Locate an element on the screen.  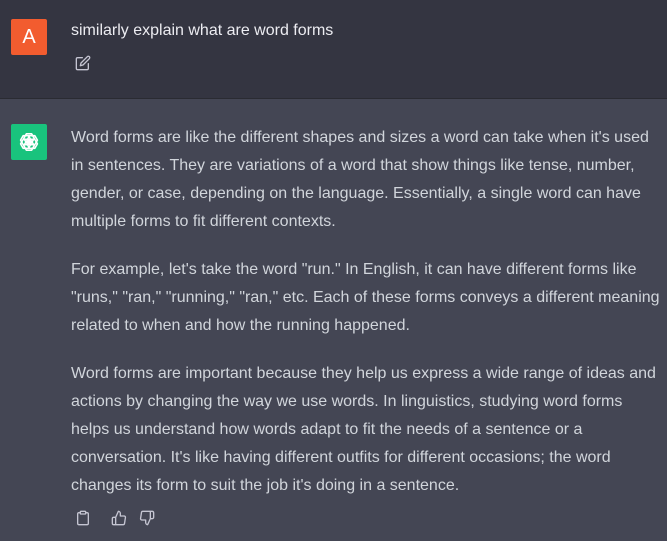
thumbs-down-button is located at coordinates (147, 518).